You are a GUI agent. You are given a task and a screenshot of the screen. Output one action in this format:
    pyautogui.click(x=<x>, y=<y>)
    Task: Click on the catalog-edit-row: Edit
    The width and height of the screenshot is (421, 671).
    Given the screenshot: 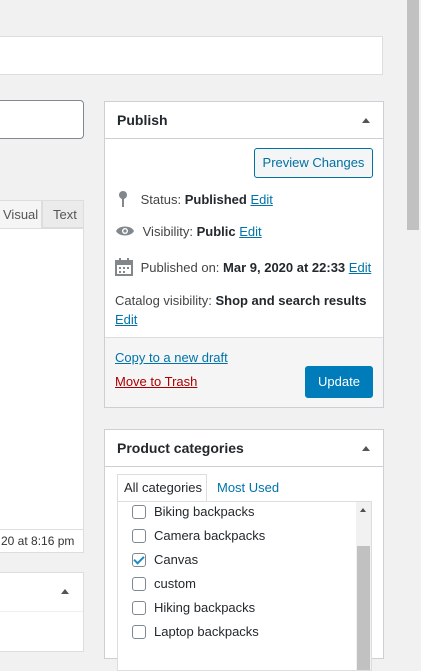 What is the action you would take?
    pyautogui.click(x=126, y=319)
    